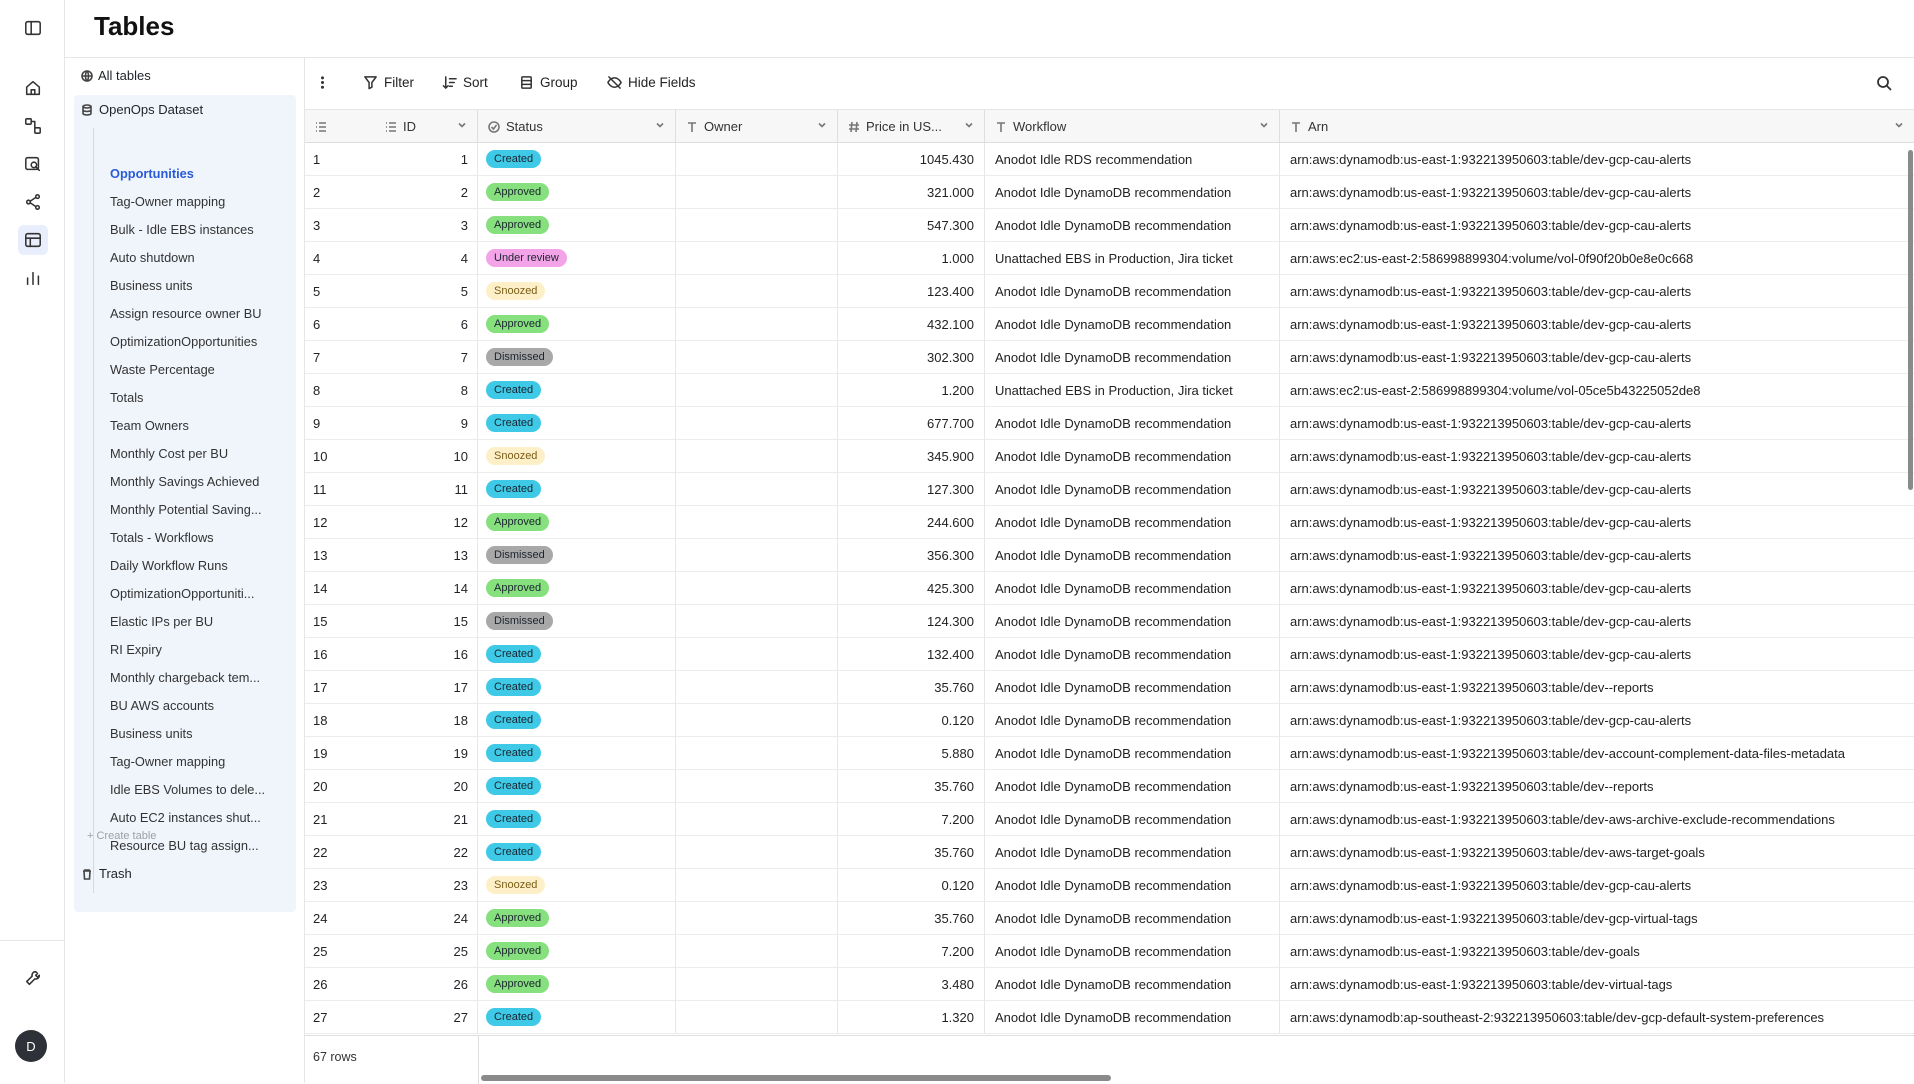 The height and width of the screenshot is (1084, 1914). Describe the element at coordinates (548, 82) in the screenshot. I see `group-button: Group` at that location.